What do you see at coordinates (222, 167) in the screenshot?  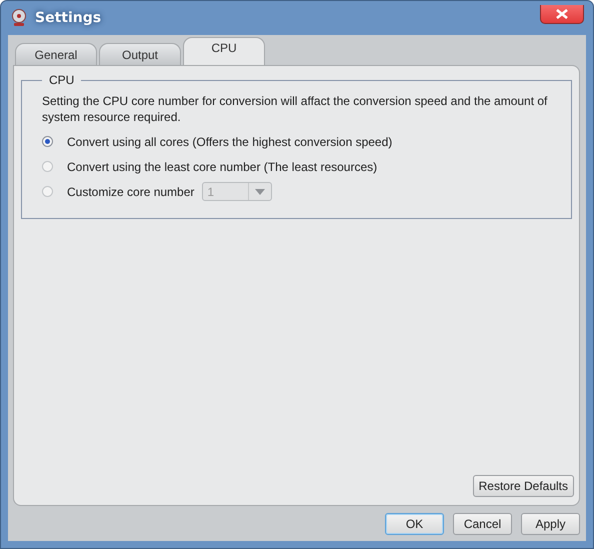 I see `option-label: Convert using the least core number (The least resources)` at bounding box center [222, 167].